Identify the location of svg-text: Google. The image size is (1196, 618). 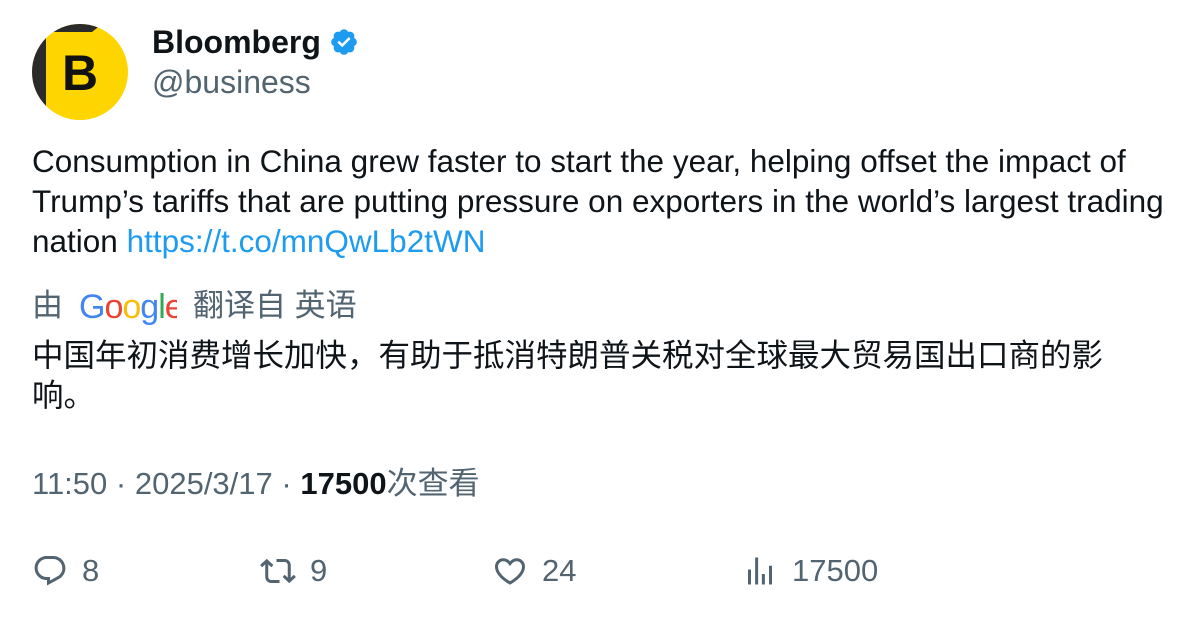
(128, 307).